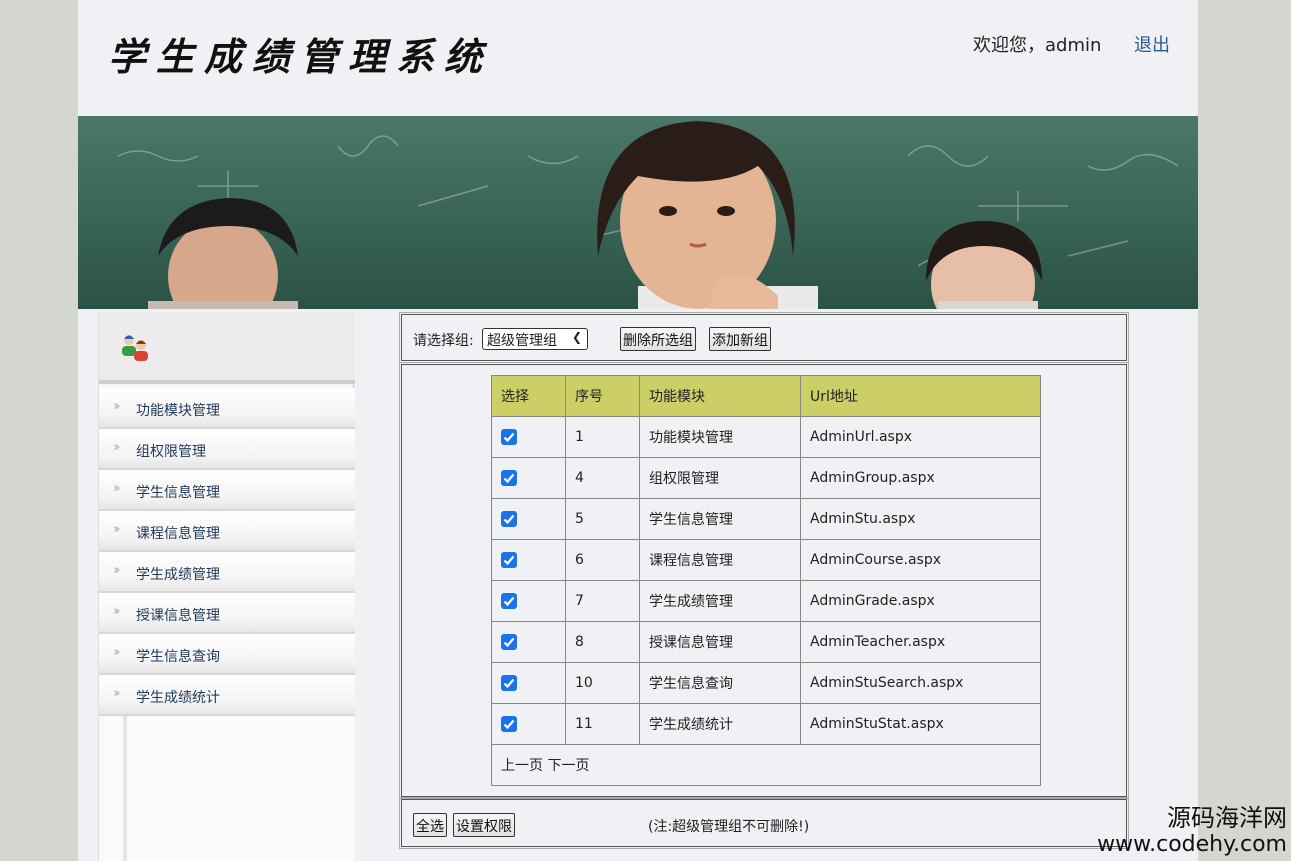 This screenshot has width=1291, height=861. What do you see at coordinates (920, 478) in the screenshot?
I see `url-cell: AdminGroup.aspx` at bounding box center [920, 478].